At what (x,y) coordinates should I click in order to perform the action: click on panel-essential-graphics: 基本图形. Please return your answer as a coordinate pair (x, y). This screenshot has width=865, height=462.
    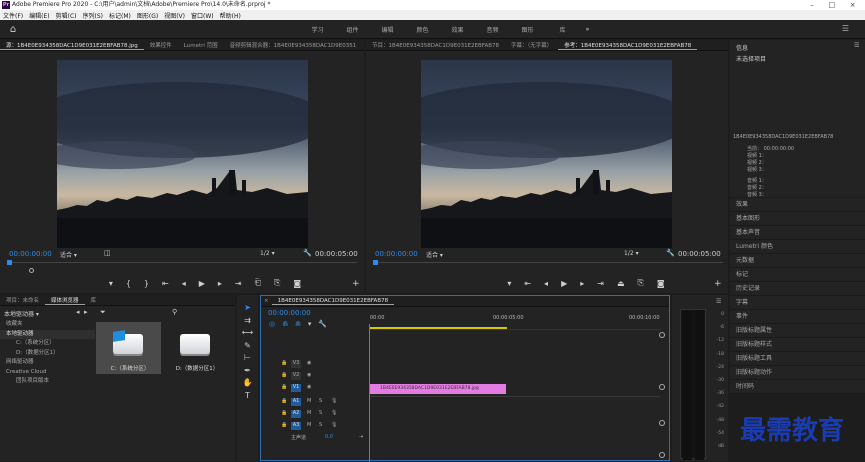
    Looking at the image, I should click on (797, 219).